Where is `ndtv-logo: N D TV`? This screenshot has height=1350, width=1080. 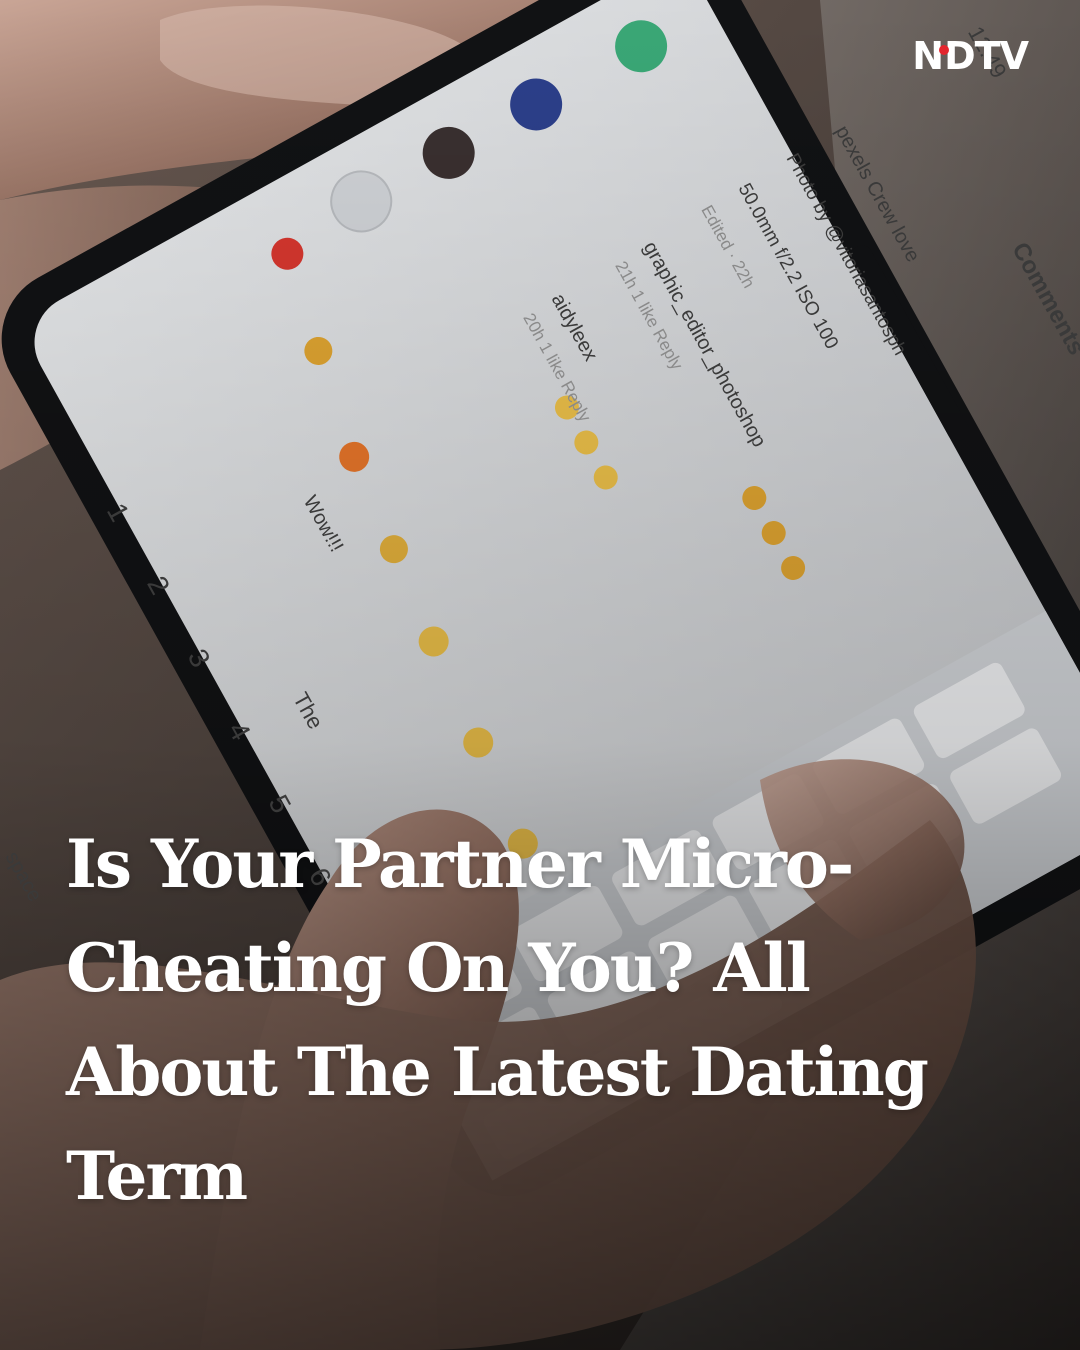 ndtv-logo: N D TV is located at coordinates (970, 56).